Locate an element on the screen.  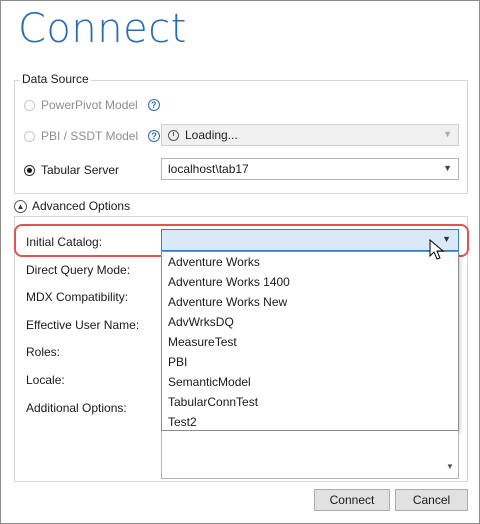
additional-options-label: Additional Options: is located at coordinates (76, 408).